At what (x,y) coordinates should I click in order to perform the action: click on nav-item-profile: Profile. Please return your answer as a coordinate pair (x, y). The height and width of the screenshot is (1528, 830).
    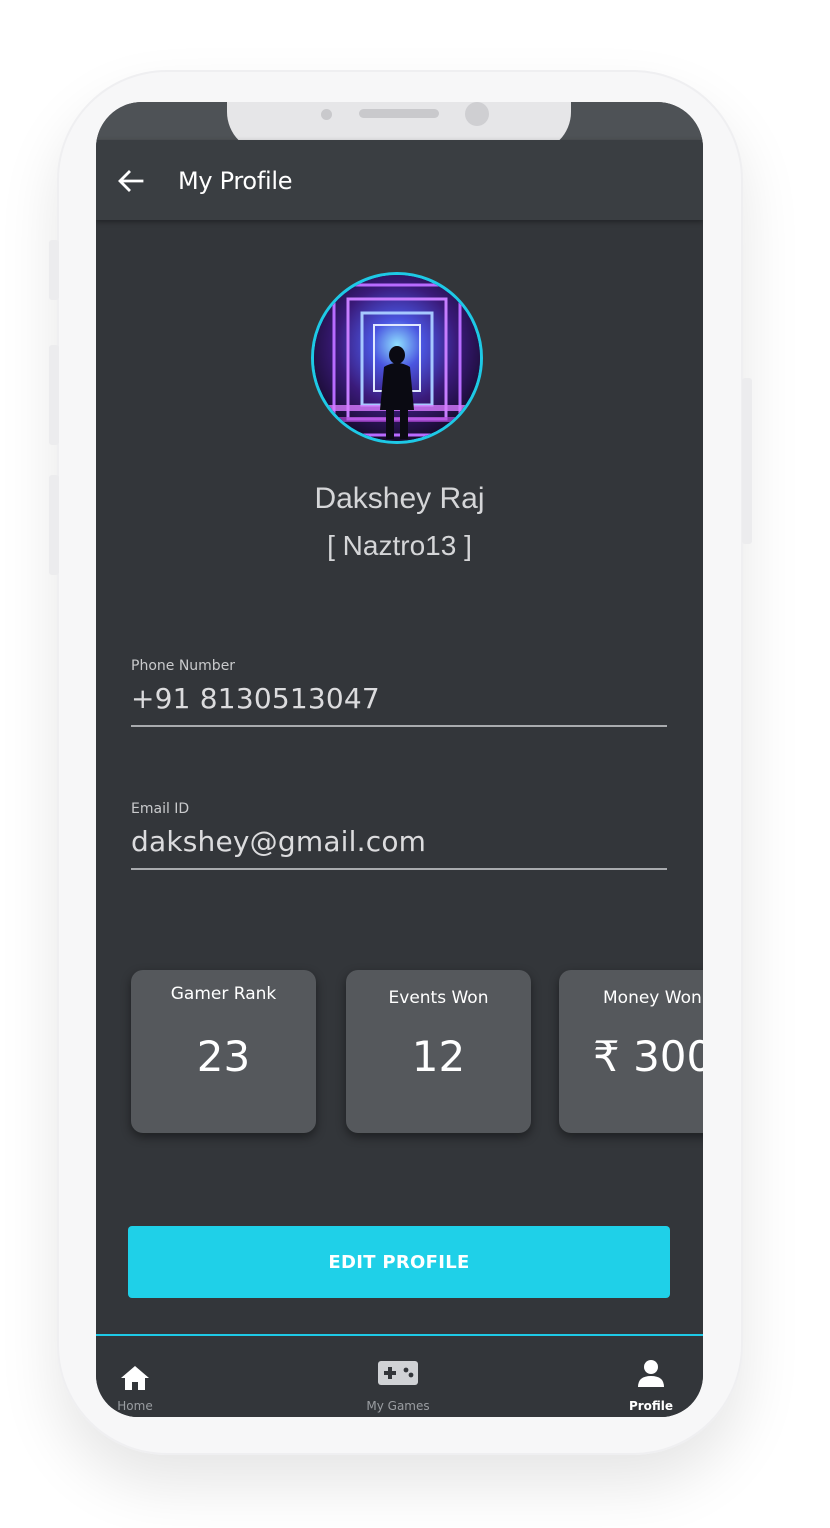
    Looking at the image, I should click on (651, 1376).